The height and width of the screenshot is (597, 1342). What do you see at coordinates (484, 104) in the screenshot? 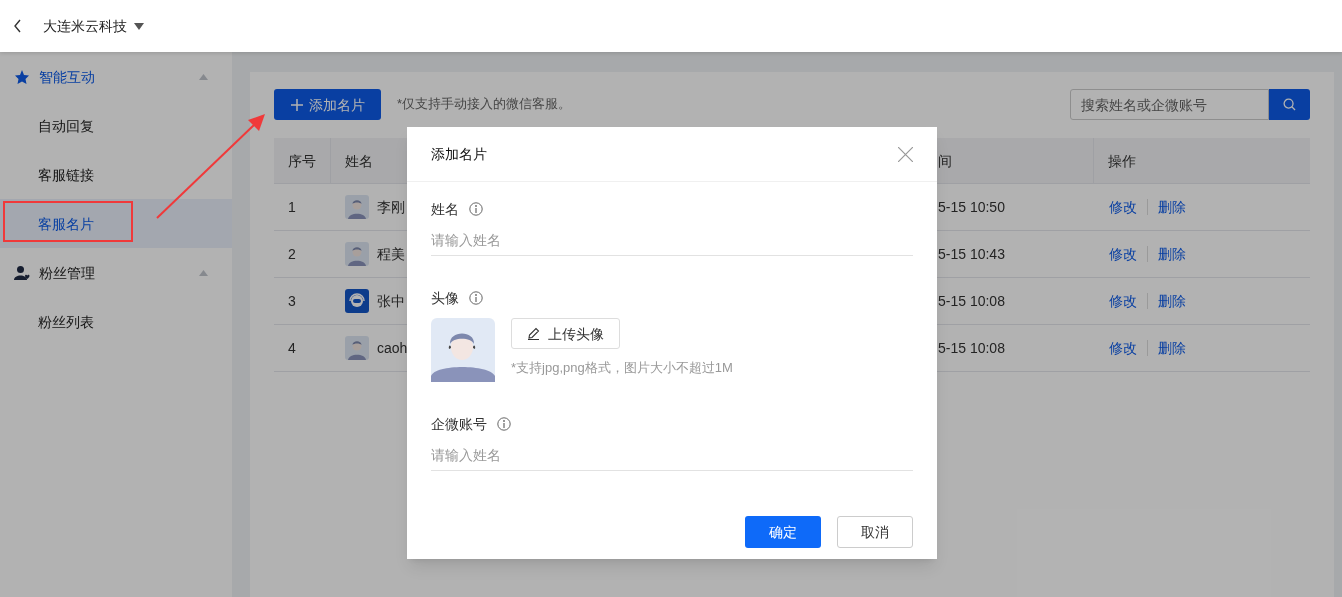
I see `note-text: *仅支持手动接入的微信客服。` at bounding box center [484, 104].